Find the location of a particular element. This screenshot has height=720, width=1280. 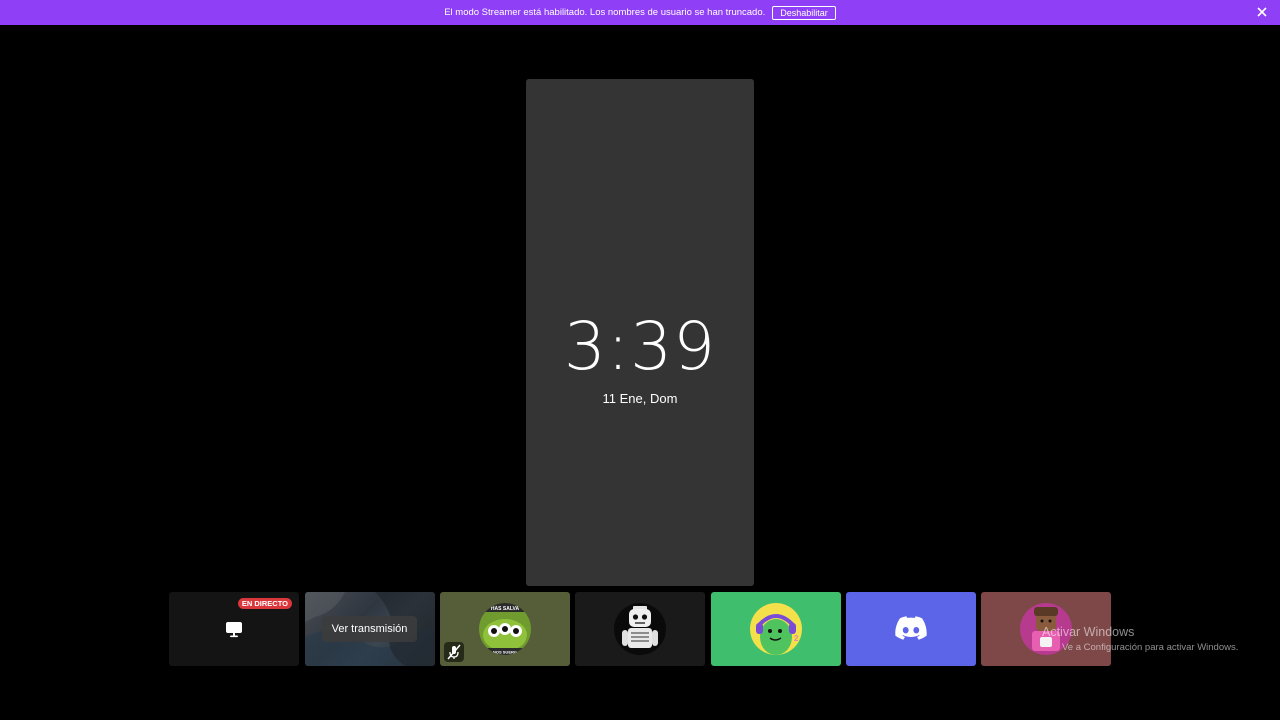

lockscreen-date: 11 Ene, Dom is located at coordinates (640, 398).